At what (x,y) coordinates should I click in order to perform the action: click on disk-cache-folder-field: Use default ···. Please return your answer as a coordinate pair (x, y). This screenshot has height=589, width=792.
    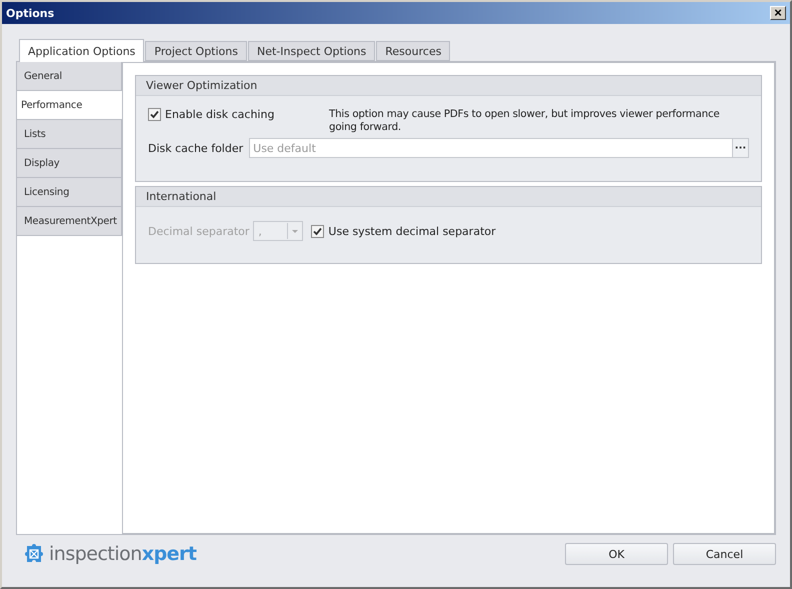
    Looking at the image, I should click on (499, 148).